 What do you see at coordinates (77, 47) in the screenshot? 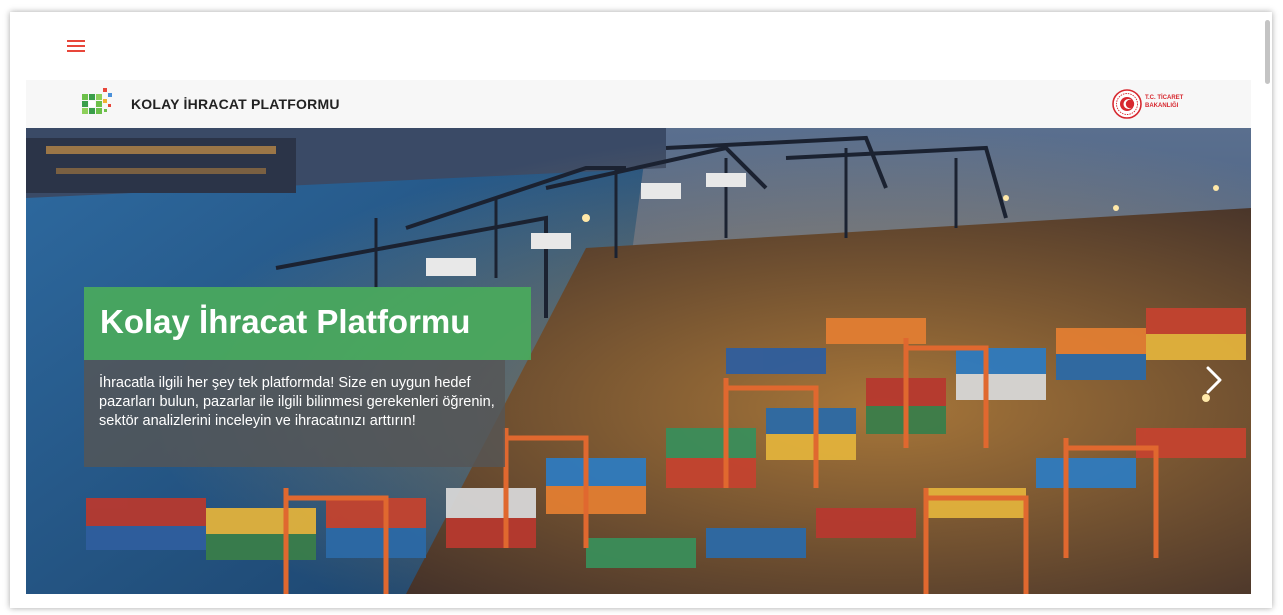
I see `hamburger-menu-icon` at bounding box center [77, 47].